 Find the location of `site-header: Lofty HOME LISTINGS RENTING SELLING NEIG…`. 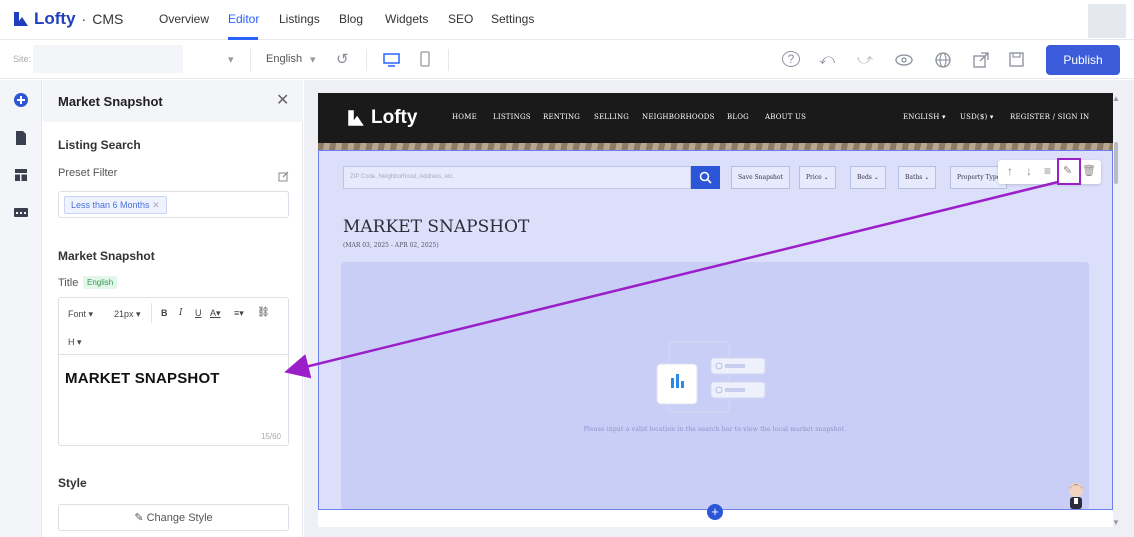

site-header: Lofty HOME LISTINGS RENTING SELLING NEIG… is located at coordinates (715, 118).